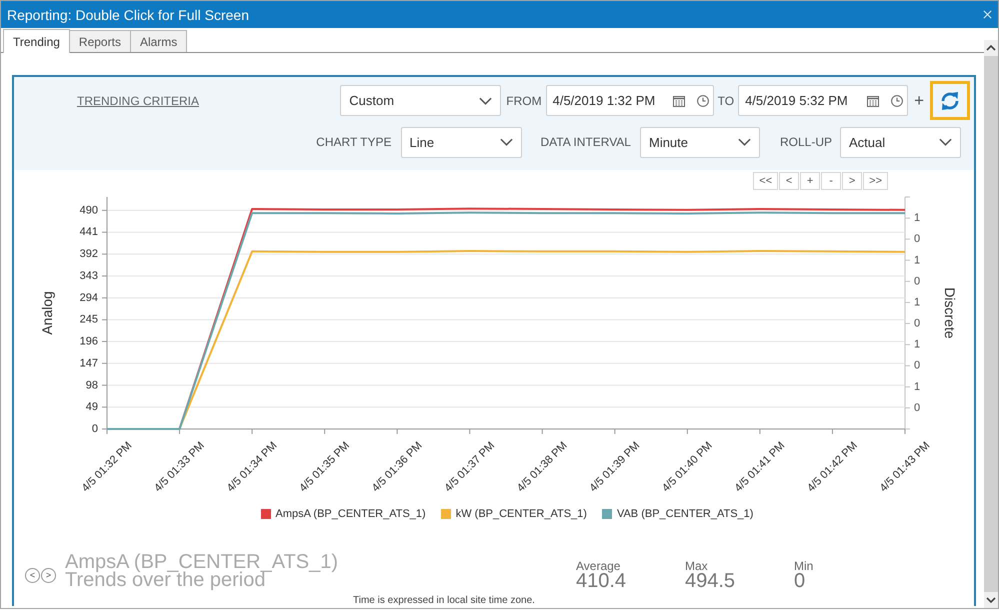 The image size is (999, 610). I want to click on to-label: TO, so click(726, 101).